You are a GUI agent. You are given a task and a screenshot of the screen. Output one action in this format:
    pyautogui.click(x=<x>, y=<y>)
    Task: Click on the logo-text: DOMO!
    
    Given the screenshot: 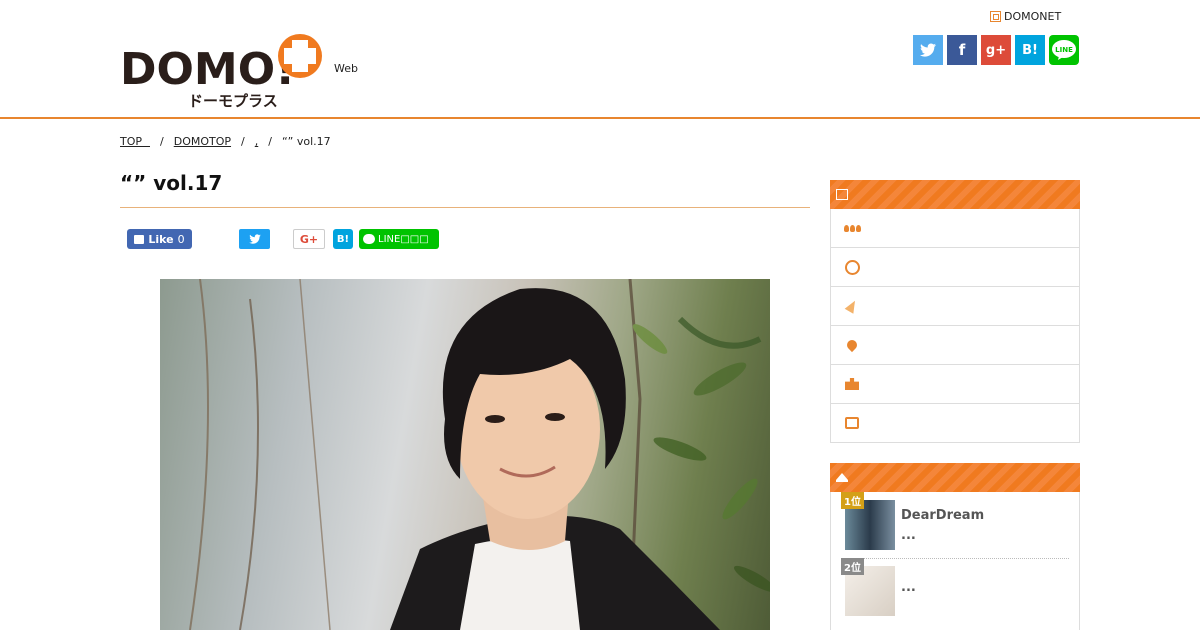 What is the action you would take?
    pyautogui.click(x=207, y=69)
    